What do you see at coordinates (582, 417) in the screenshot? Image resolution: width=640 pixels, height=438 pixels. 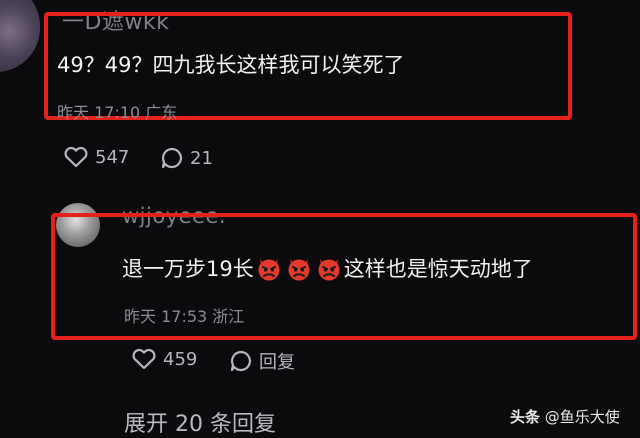 I see `watermark-author: @鱼乐大使` at bounding box center [582, 417].